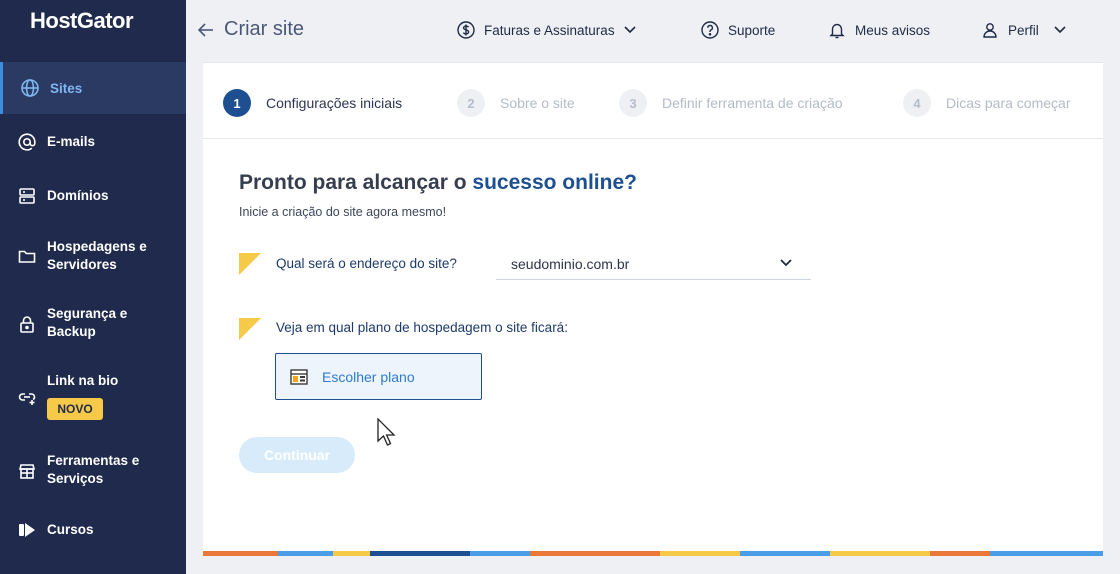 The image size is (1120, 574). Describe the element at coordinates (78, 195) in the screenshot. I see `sidebar-item-label: Domínios` at that location.